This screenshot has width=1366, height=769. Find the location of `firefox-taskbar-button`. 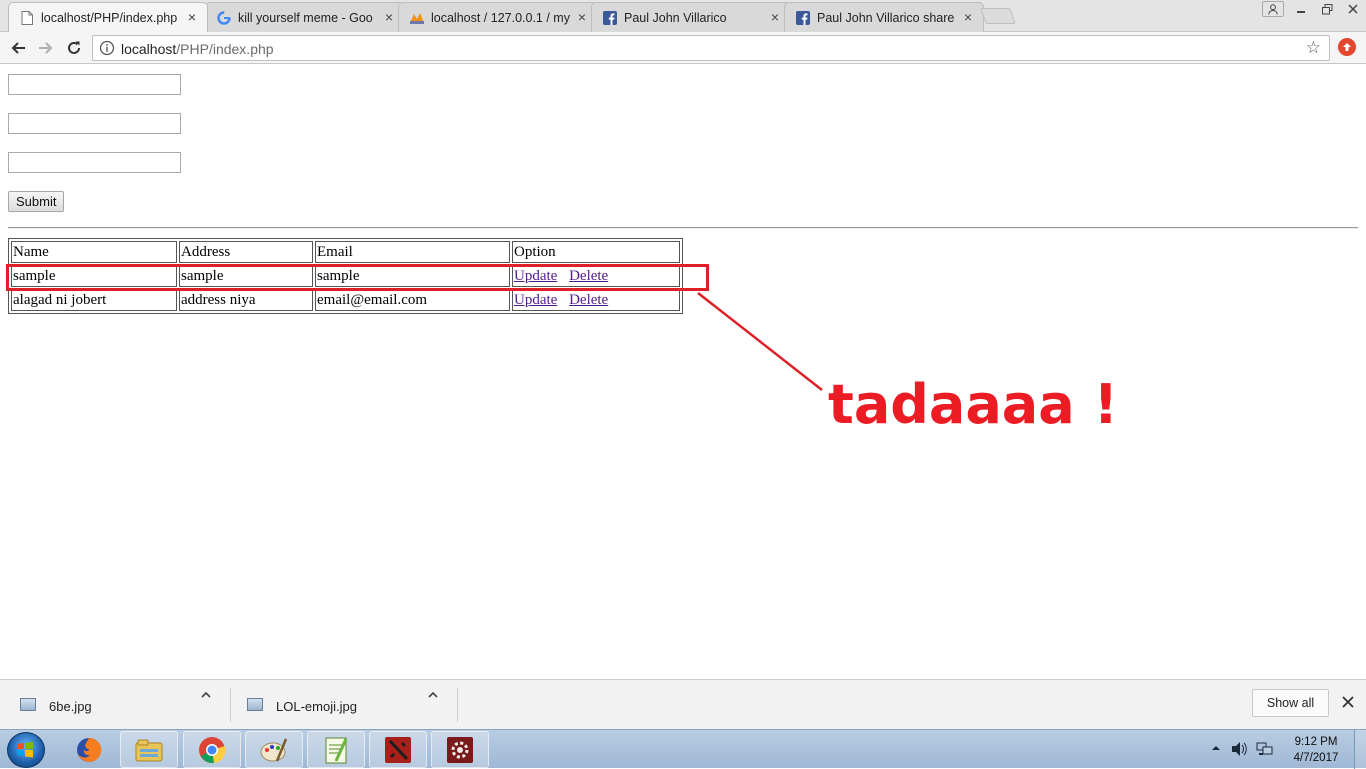

firefox-taskbar-button is located at coordinates (89, 749).